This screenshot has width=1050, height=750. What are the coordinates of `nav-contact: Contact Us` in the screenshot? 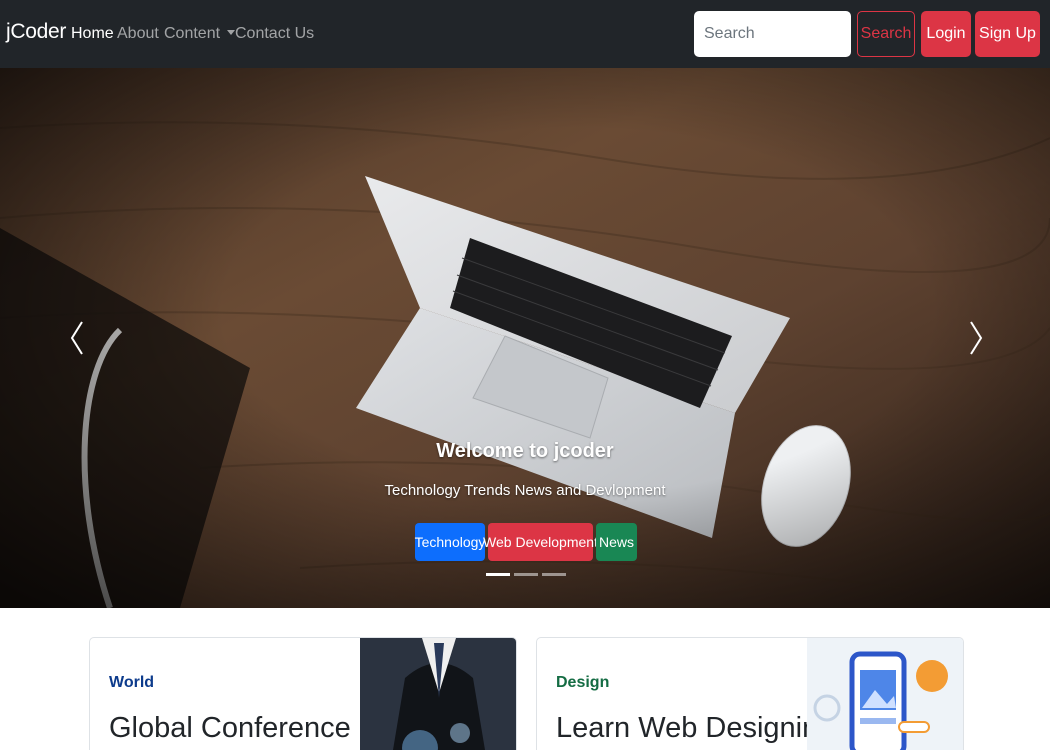 It's located at (274, 34).